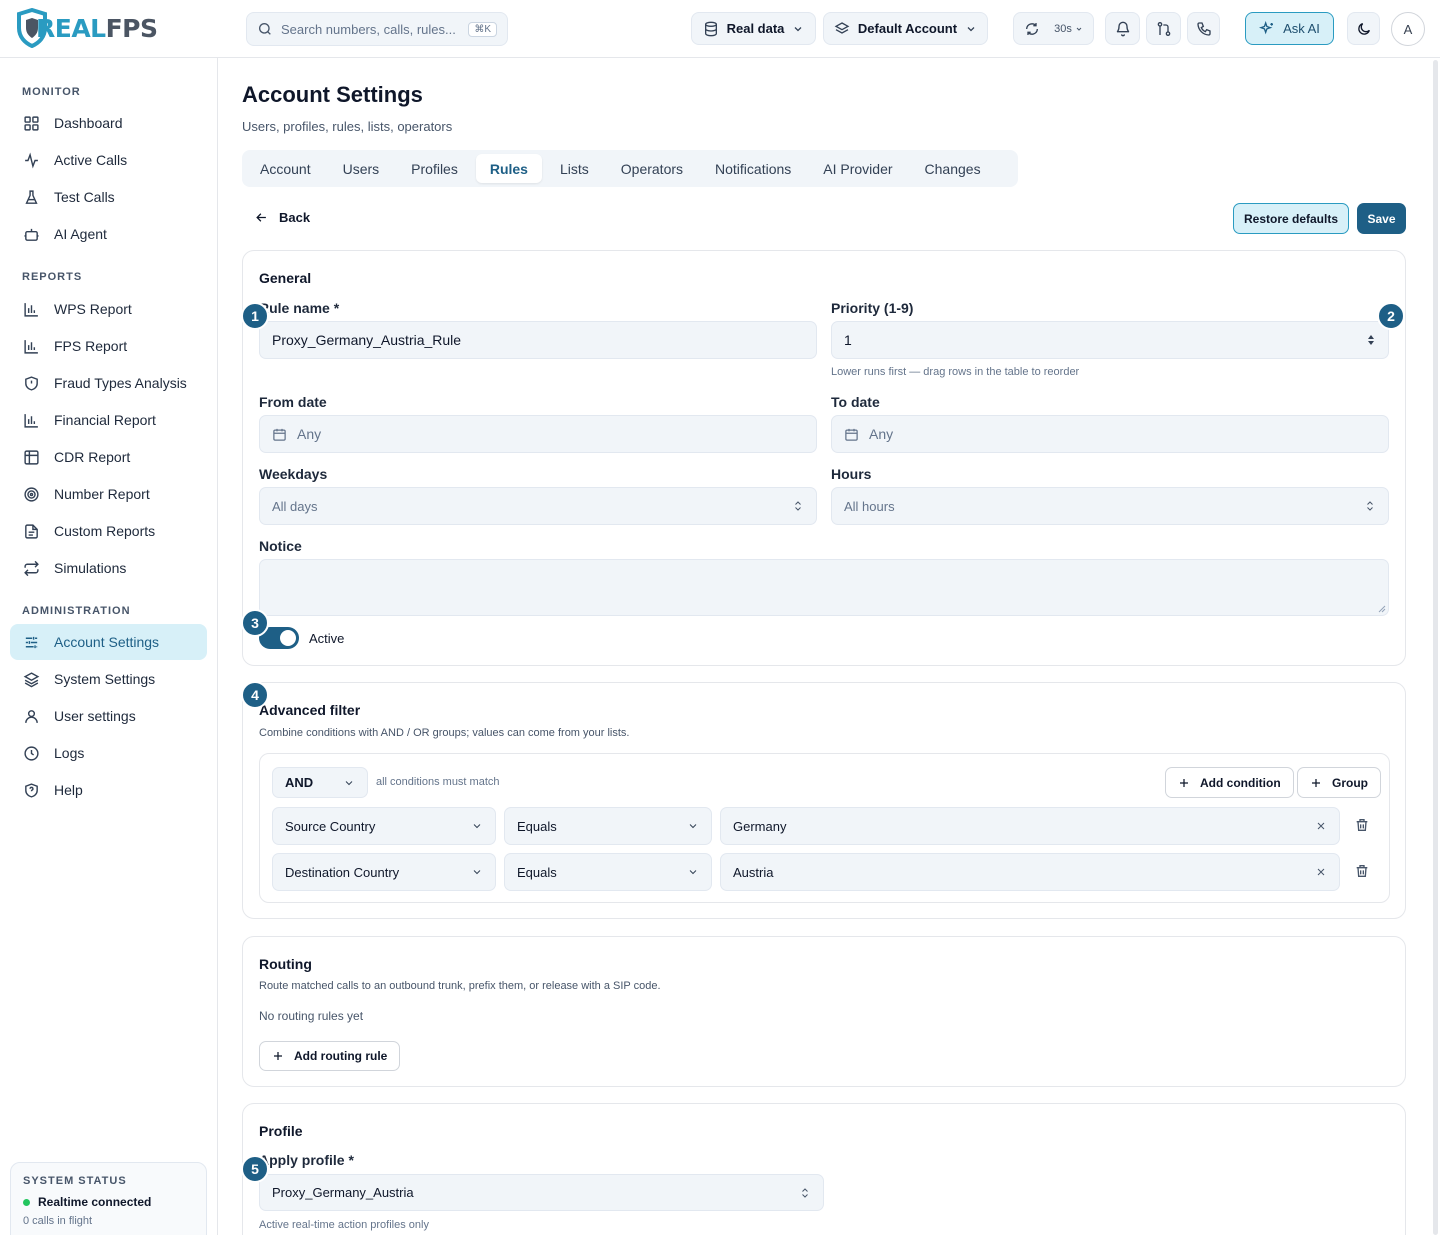  I want to click on phone-icon, so click(1204, 29).